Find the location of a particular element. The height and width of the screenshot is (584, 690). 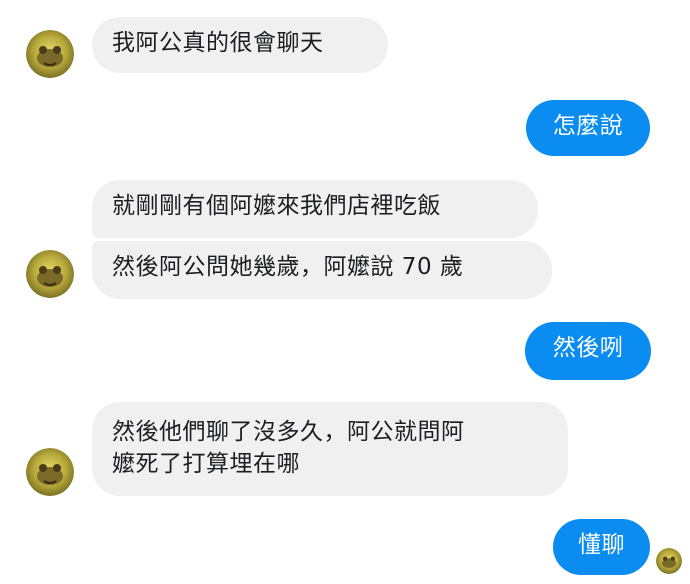

message-text-line: 嬤死了打算埋在哪 is located at coordinates (206, 464).